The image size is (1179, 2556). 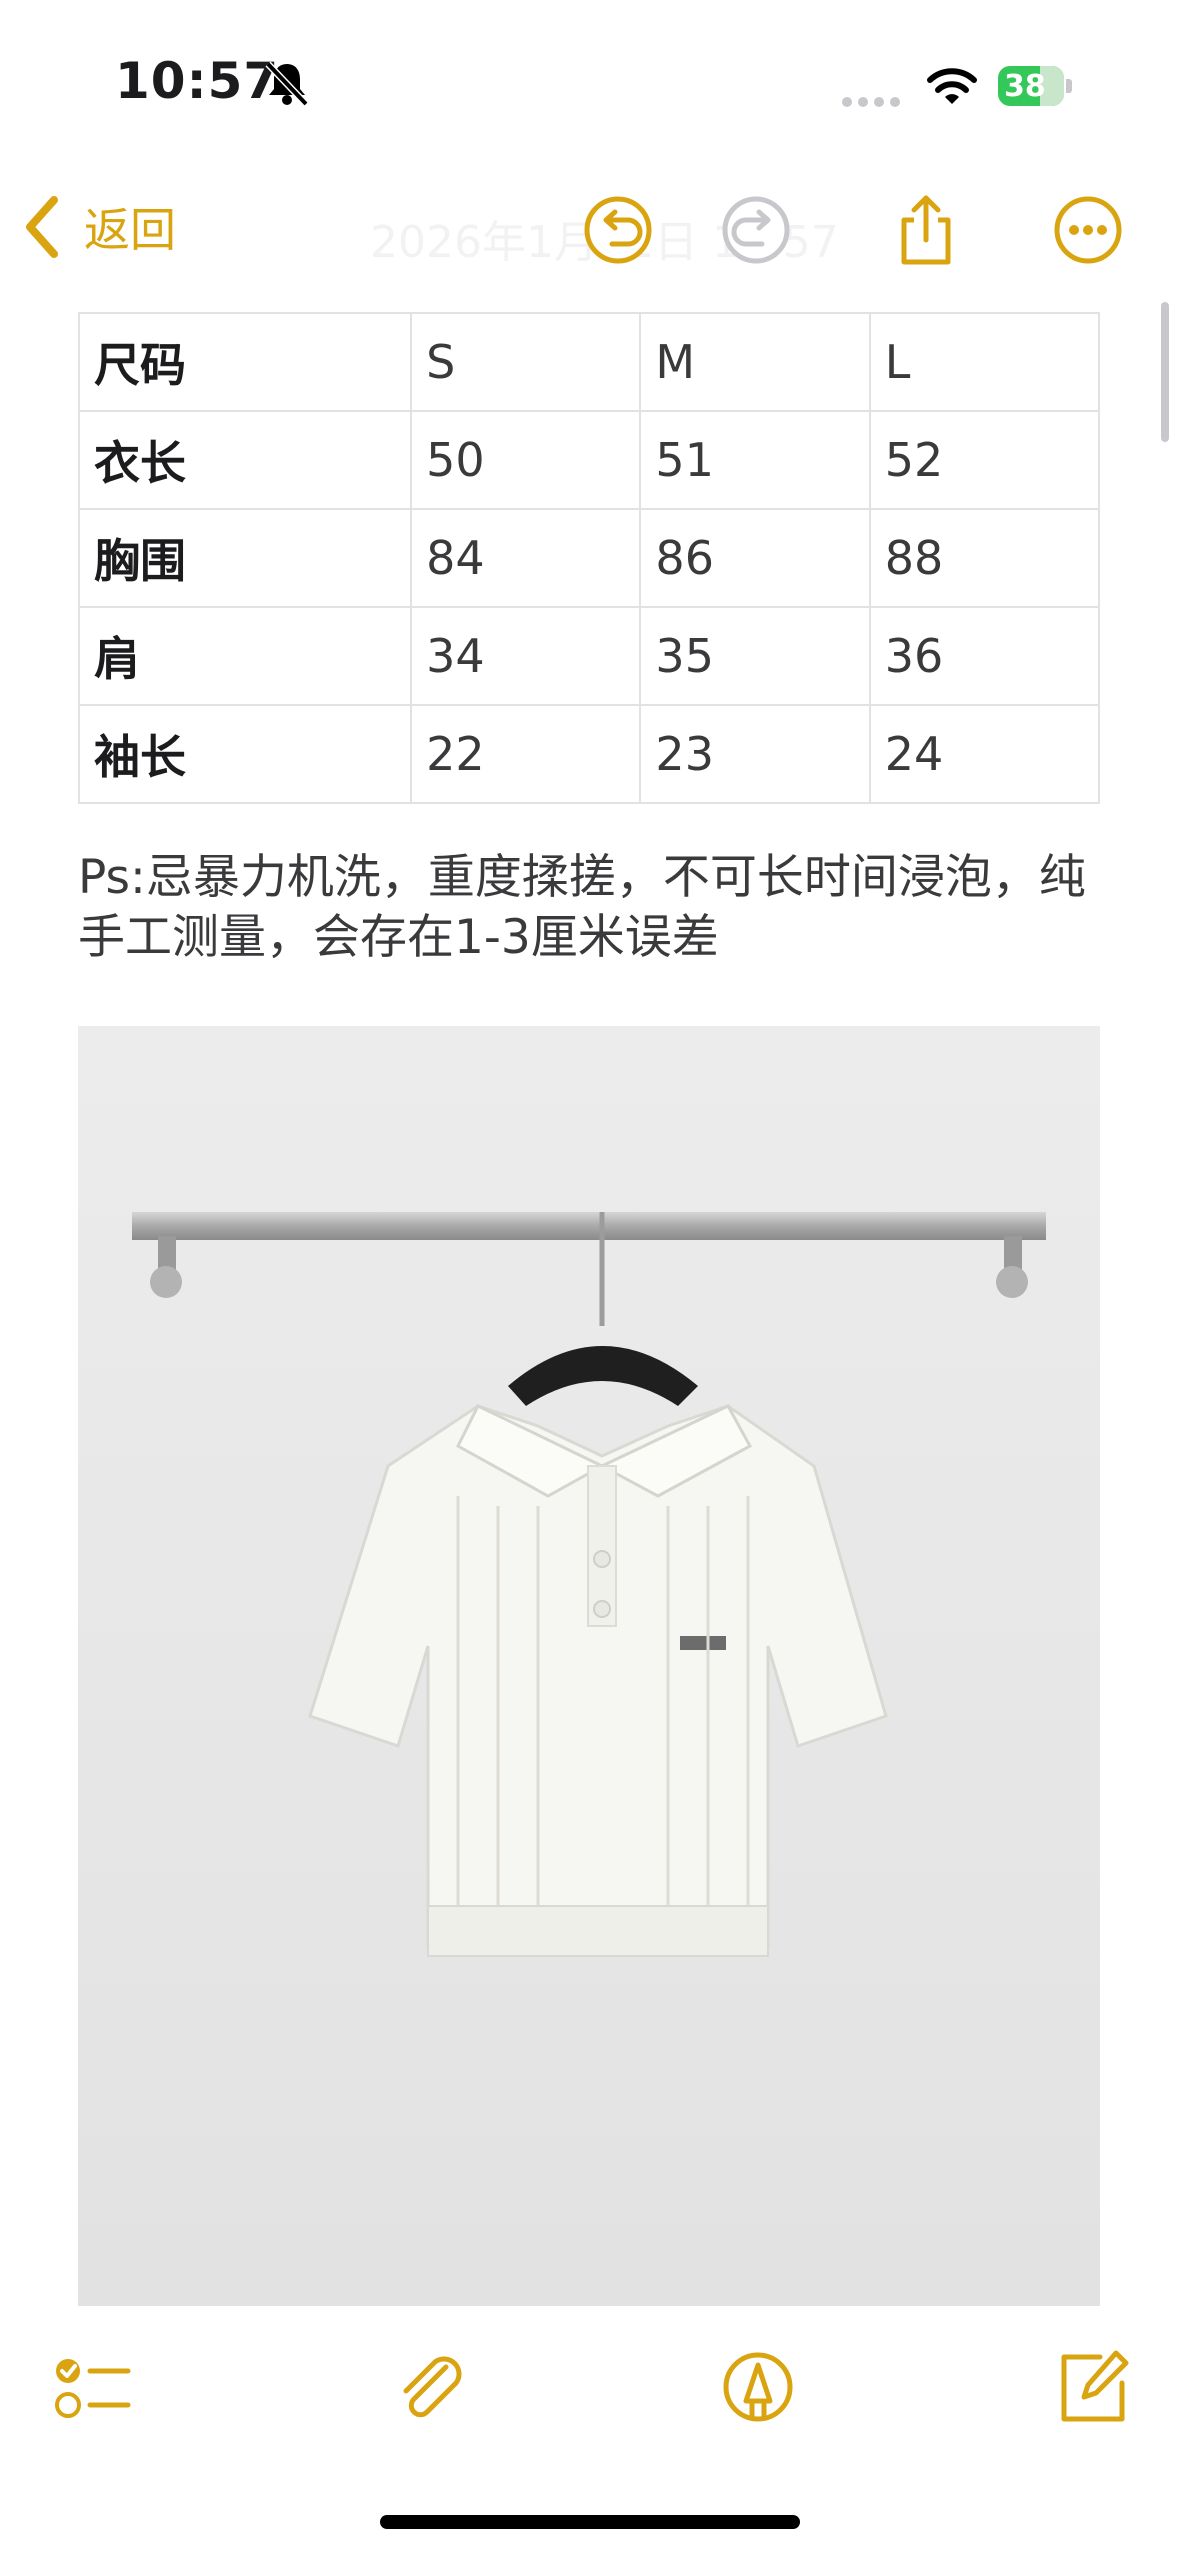 What do you see at coordinates (245, 362) in the screenshot?
I see `table-cell: 尺码` at bounding box center [245, 362].